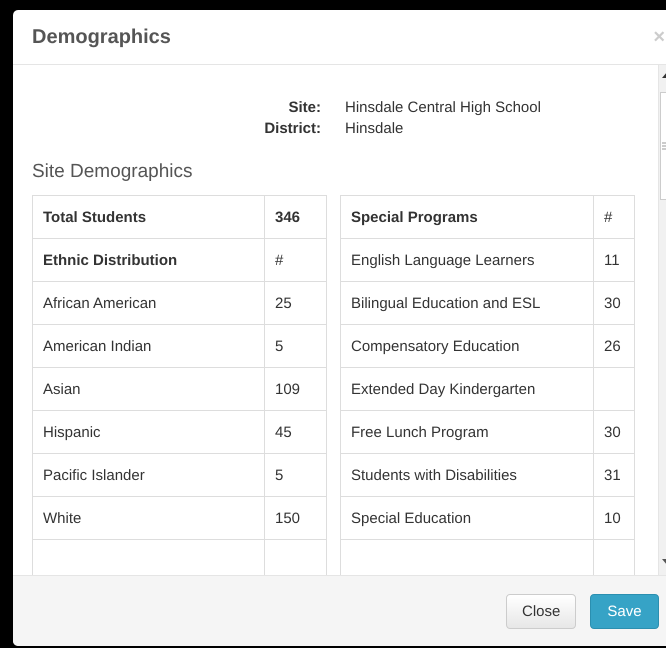 This screenshot has height=648, width=666. Describe the element at coordinates (614, 346) in the screenshot. I see `table-cell: 26` at that location.